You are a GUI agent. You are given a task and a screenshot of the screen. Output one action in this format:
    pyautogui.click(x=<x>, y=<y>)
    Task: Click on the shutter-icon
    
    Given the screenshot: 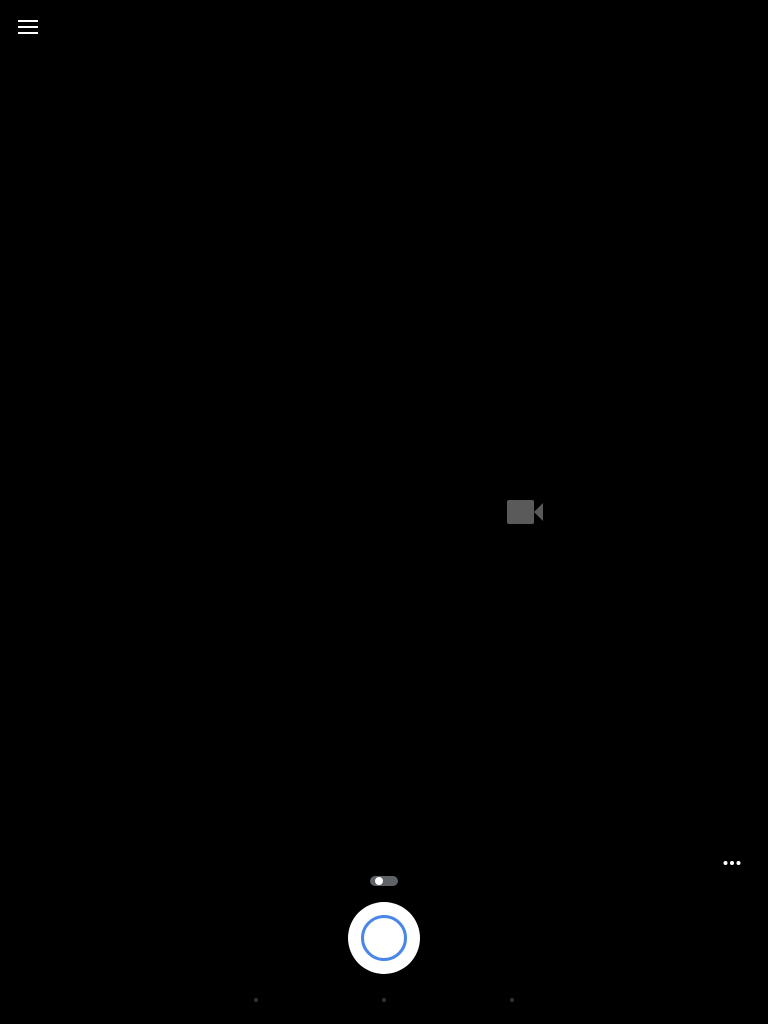 What is the action you would take?
    pyautogui.click(x=384, y=938)
    